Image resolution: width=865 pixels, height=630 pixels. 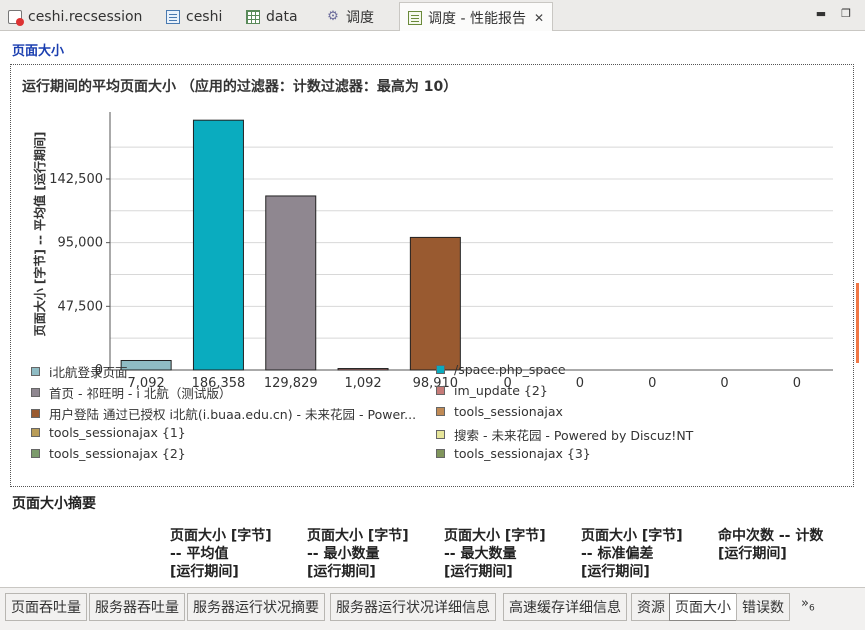 What do you see at coordinates (221, 554) in the screenshot?
I see `summary-column-header: 页面大小 [字节] -- 平均值 [运行期间]` at bounding box center [221, 554].